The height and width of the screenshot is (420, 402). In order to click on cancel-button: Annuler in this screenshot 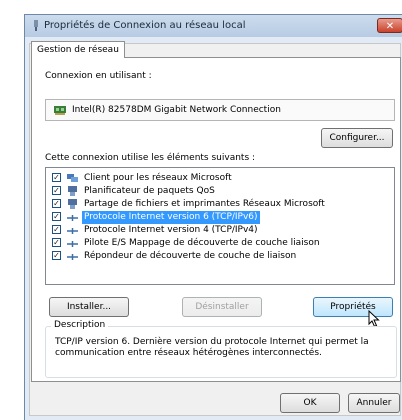, I will do `click(374, 403)`.